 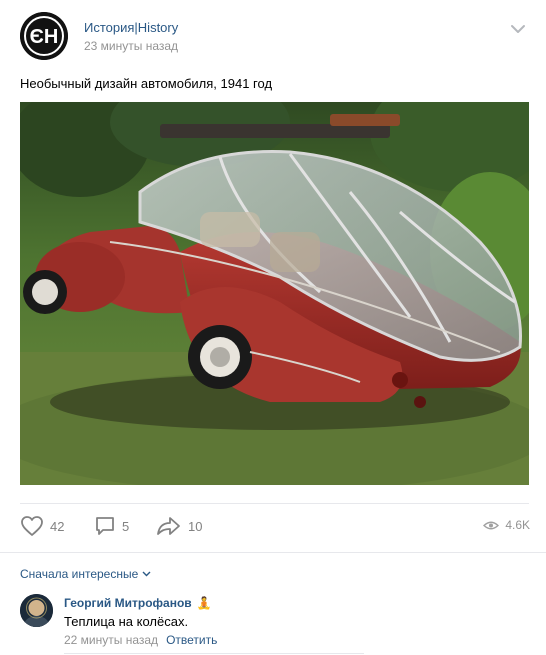 I want to click on commenter-avatar, so click(x=36, y=610).